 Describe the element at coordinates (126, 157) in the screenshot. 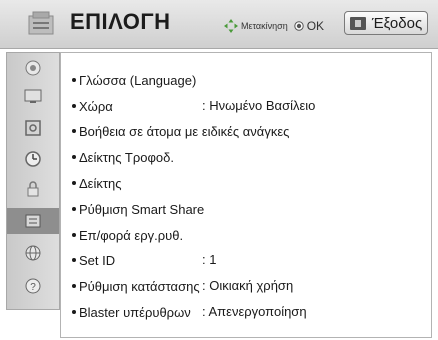

I see `menu-item-label: Δείκτης Τροφοδ.` at that location.